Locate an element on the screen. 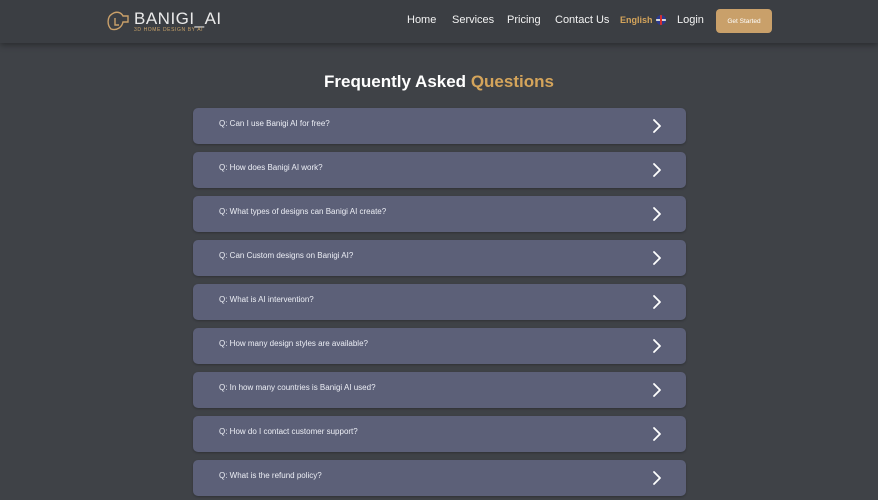  logo-mark-icon is located at coordinates (118, 21).